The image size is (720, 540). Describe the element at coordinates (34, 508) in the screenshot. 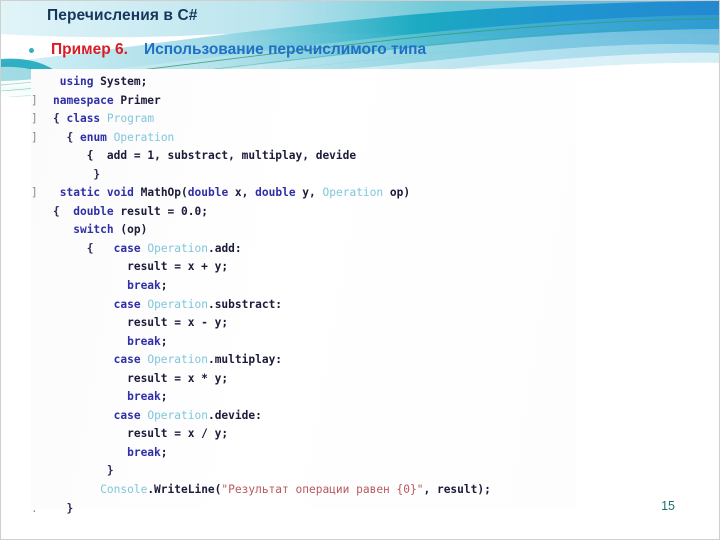

I see `code-gutter-marker: .` at that location.